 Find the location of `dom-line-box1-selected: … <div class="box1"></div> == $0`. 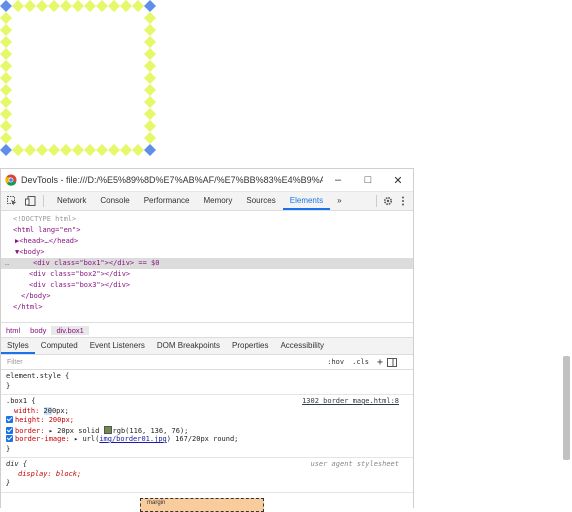

dom-line-box1-selected: … <div class="box1"></div> == $0 is located at coordinates (207, 263).